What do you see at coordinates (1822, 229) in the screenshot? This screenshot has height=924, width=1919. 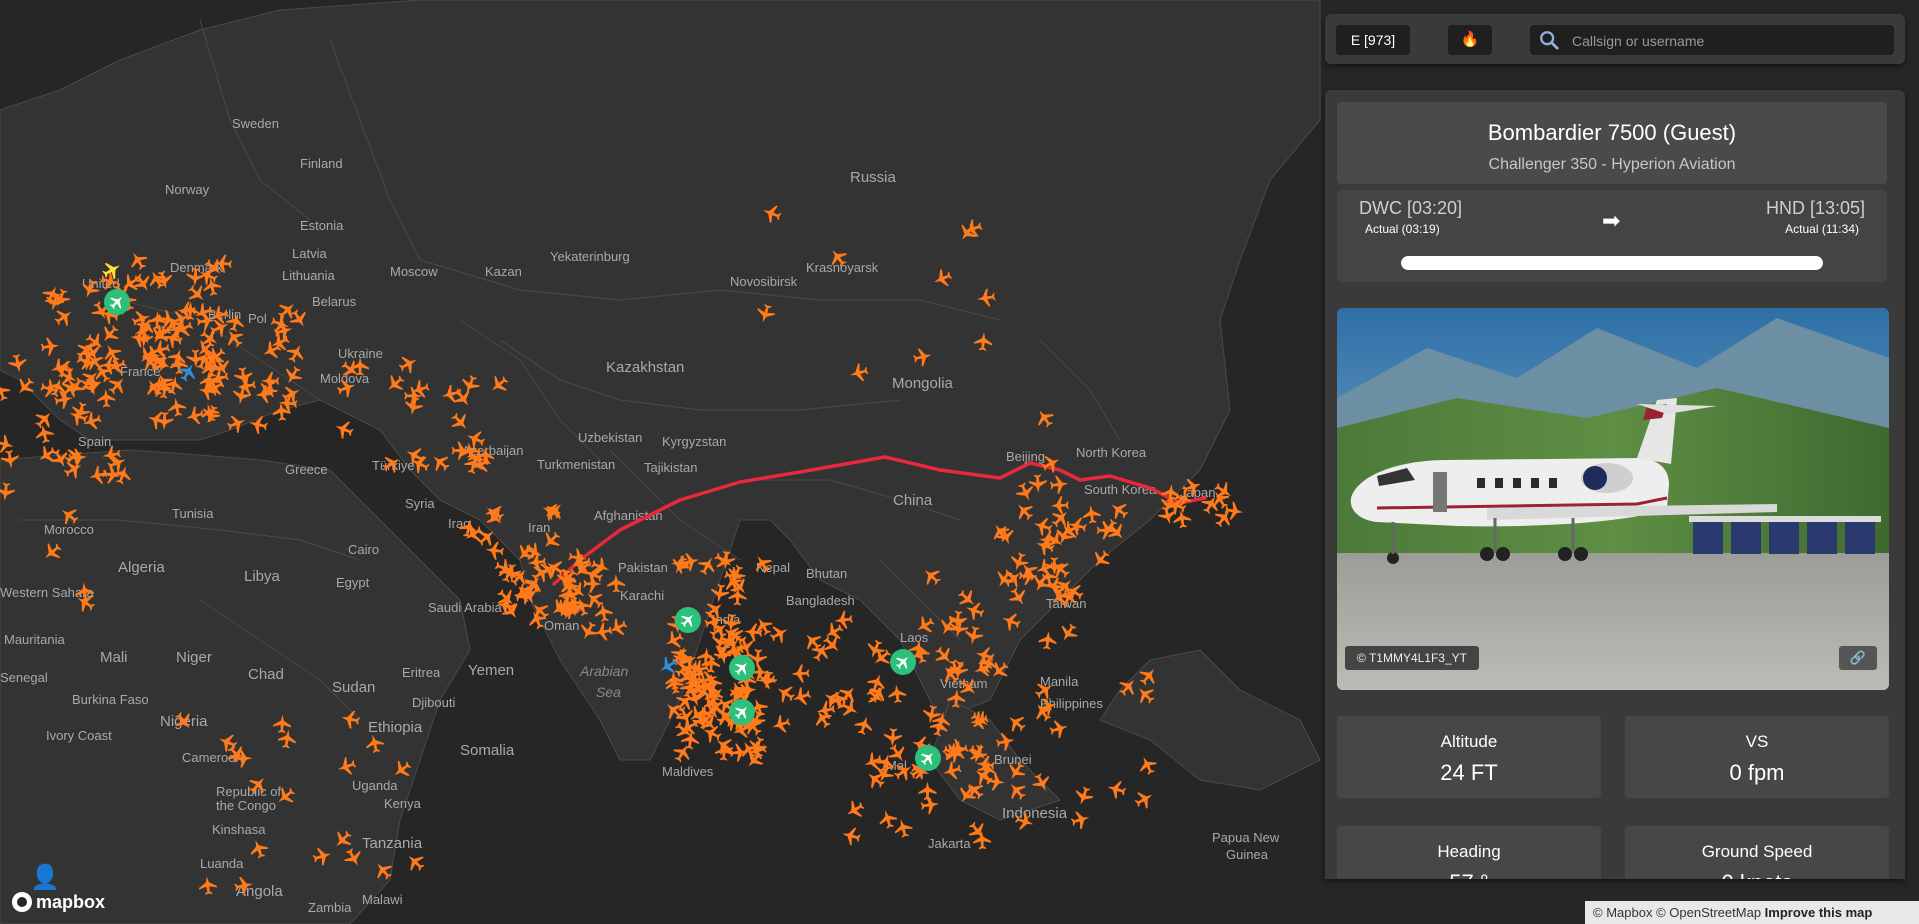 I see `arrival-actual-time: Actual (11:34)` at bounding box center [1822, 229].